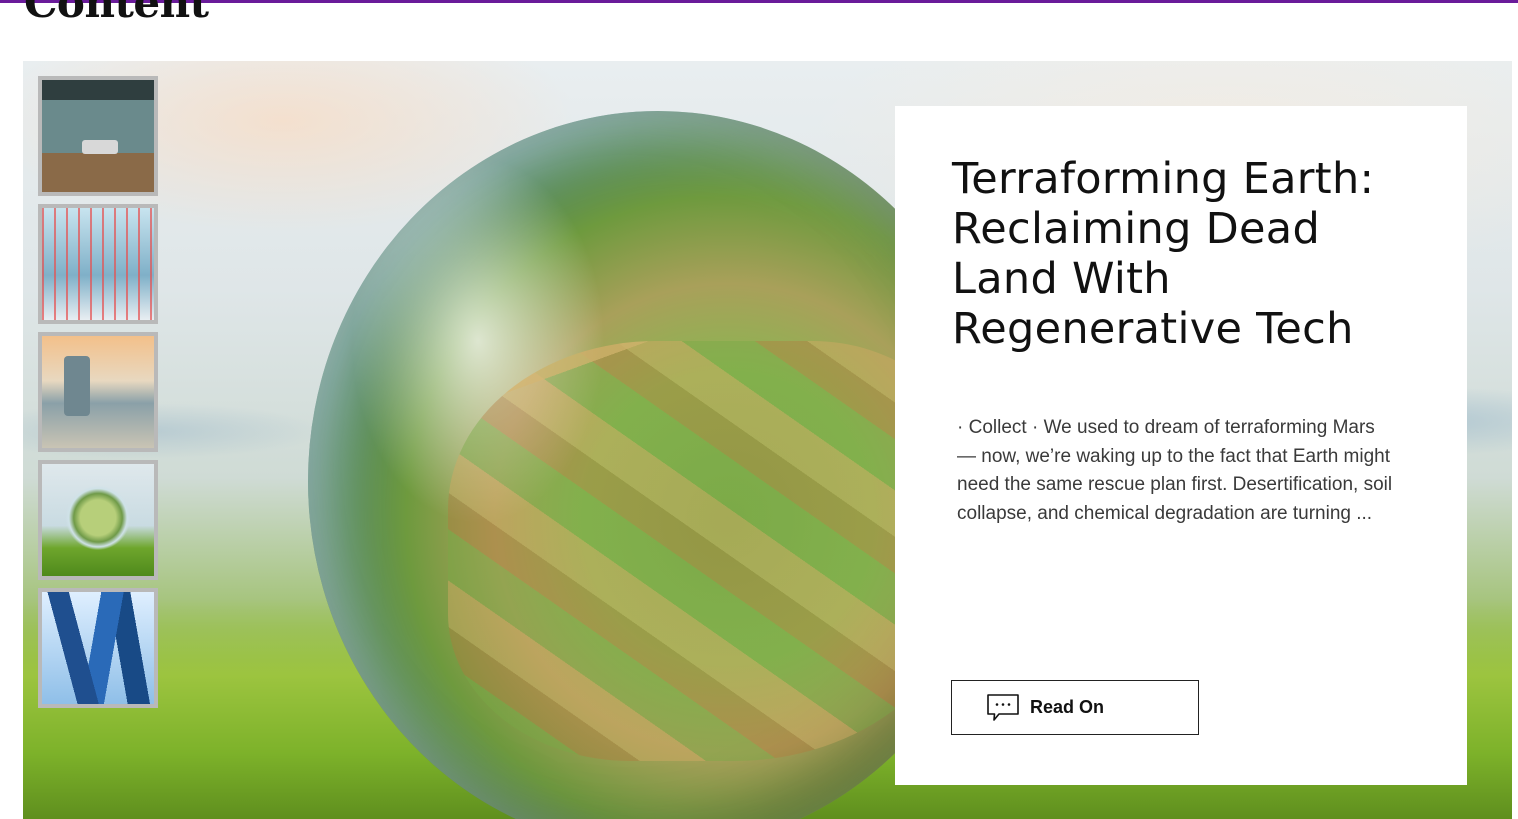  I want to click on thumbnail-dna-lab, so click(98, 264).